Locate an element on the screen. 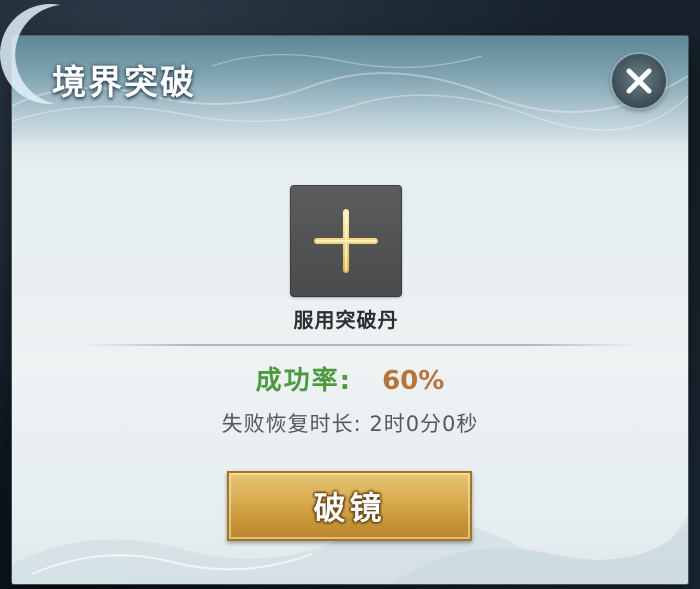 The height and width of the screenshot is (589, 700). add-pill-slot is located at coordinates (346, 241).